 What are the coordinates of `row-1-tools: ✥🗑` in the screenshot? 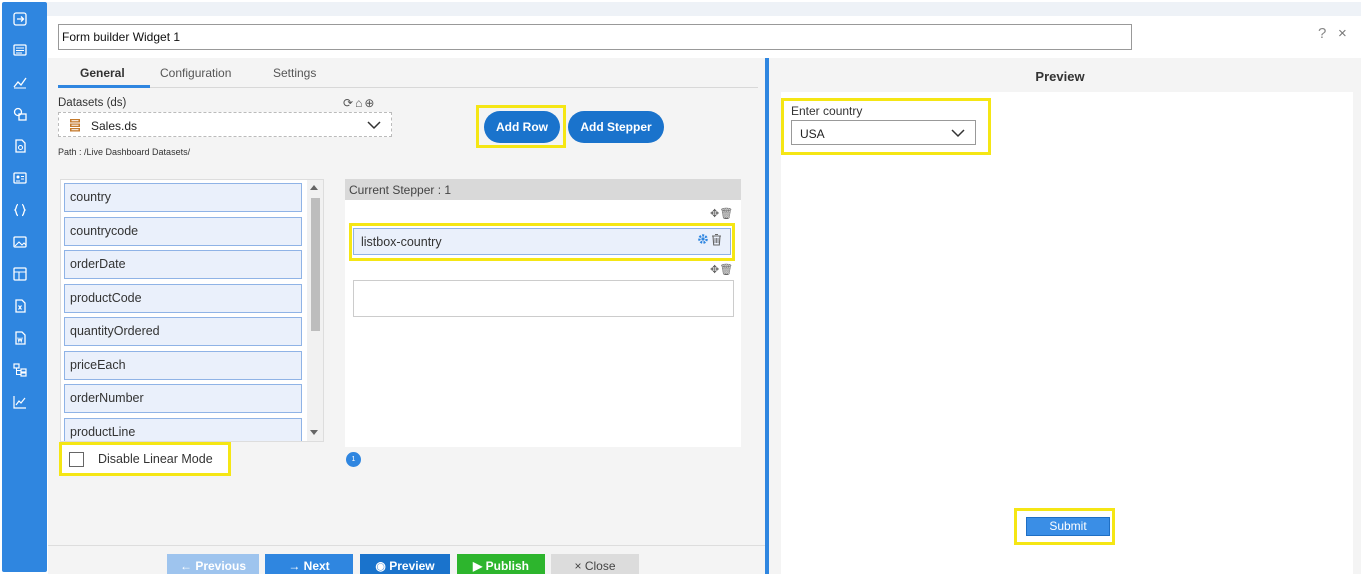 It's located at (721, 213).